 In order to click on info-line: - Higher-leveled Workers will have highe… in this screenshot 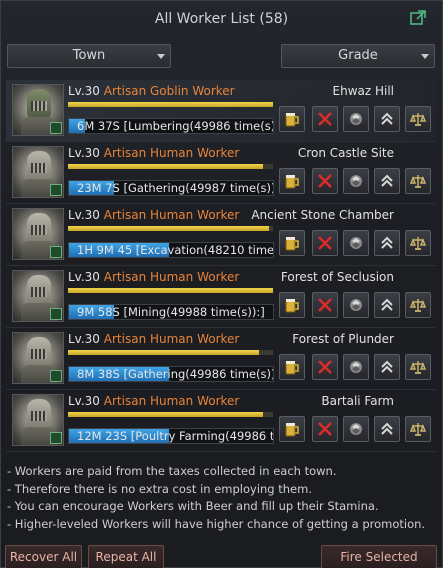, I will do `click(216, 523)`.